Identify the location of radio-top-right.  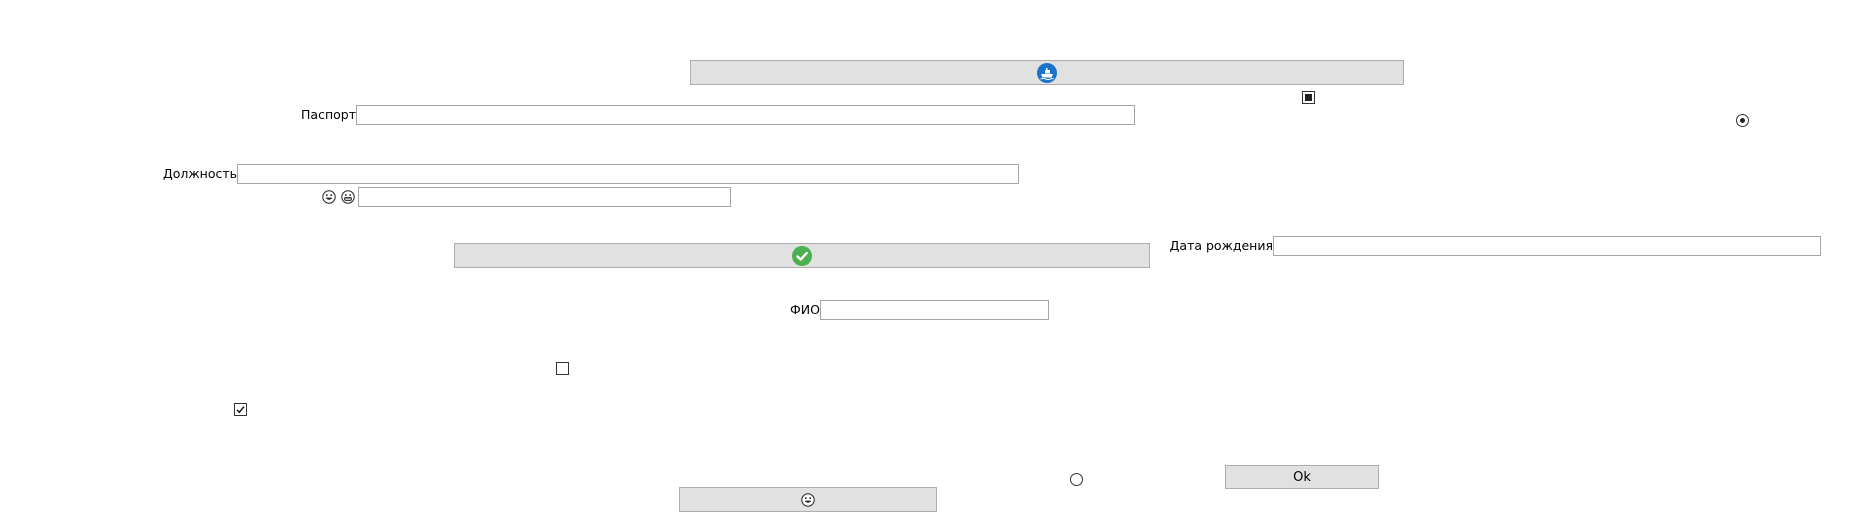
(1742, 120).